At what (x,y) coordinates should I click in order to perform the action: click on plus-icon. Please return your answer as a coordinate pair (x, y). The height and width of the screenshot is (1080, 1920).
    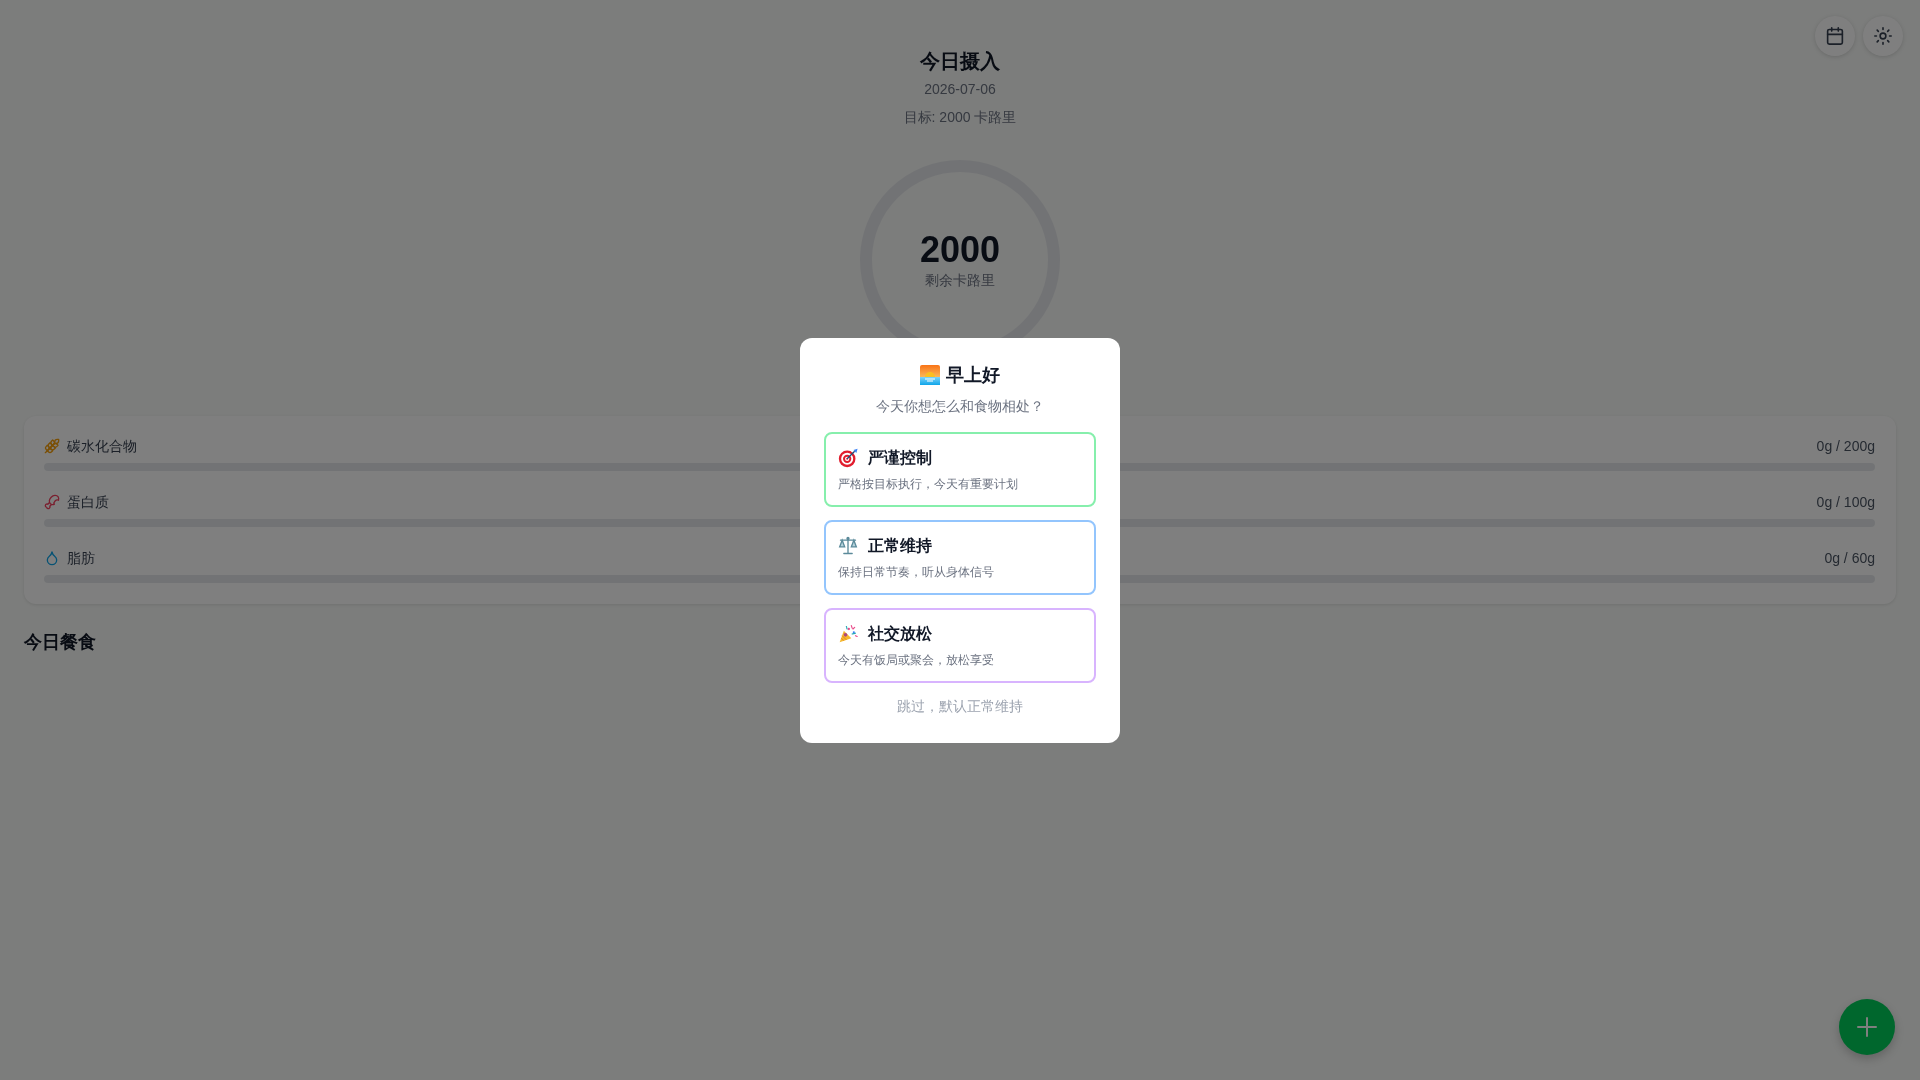
    Looking at the image, I should click on (1867, 1027).